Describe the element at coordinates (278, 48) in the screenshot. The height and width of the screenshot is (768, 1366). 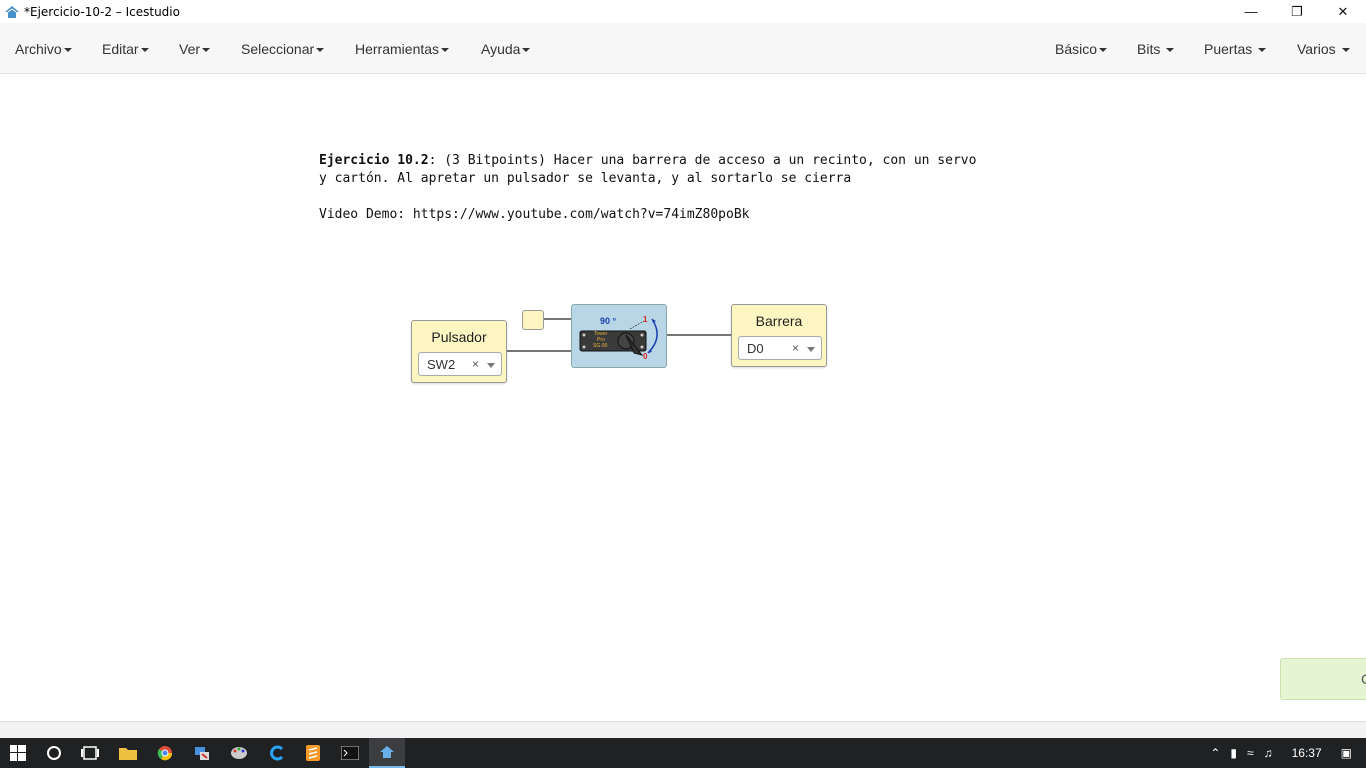
I see `menu-label: Seleccionar` at that location.